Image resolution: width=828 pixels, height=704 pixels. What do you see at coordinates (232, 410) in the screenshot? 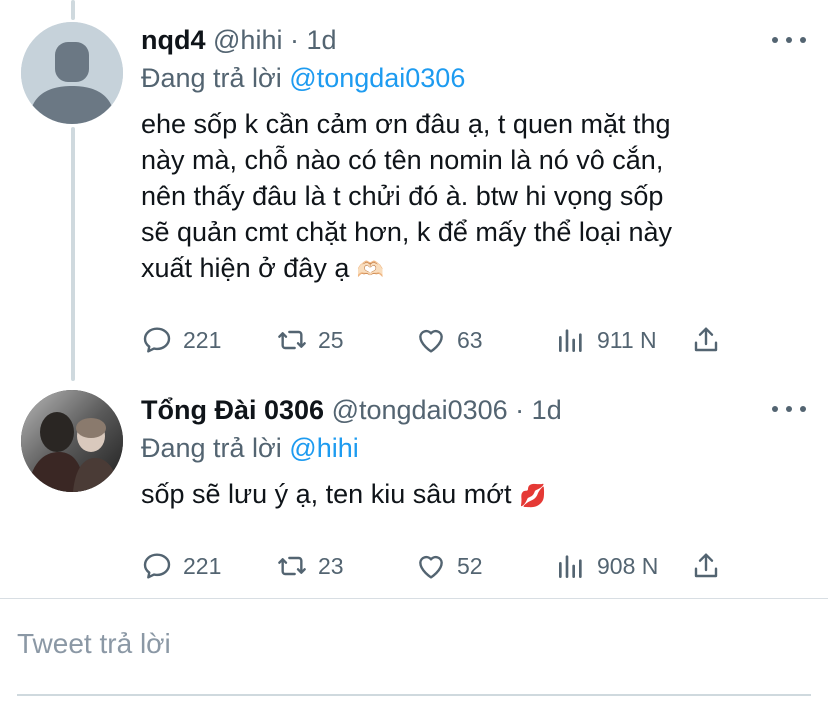
I see `display-name: Tổng Đài 0306` at bounding box center [232, 410].